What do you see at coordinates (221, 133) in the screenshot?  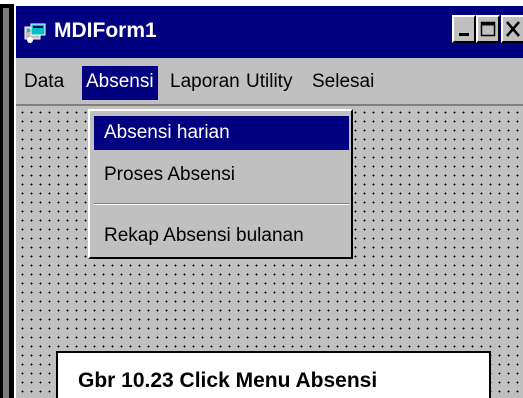 I see `menu-item-absensi-harian: Absensi harian` at bounding box center [221, 133].